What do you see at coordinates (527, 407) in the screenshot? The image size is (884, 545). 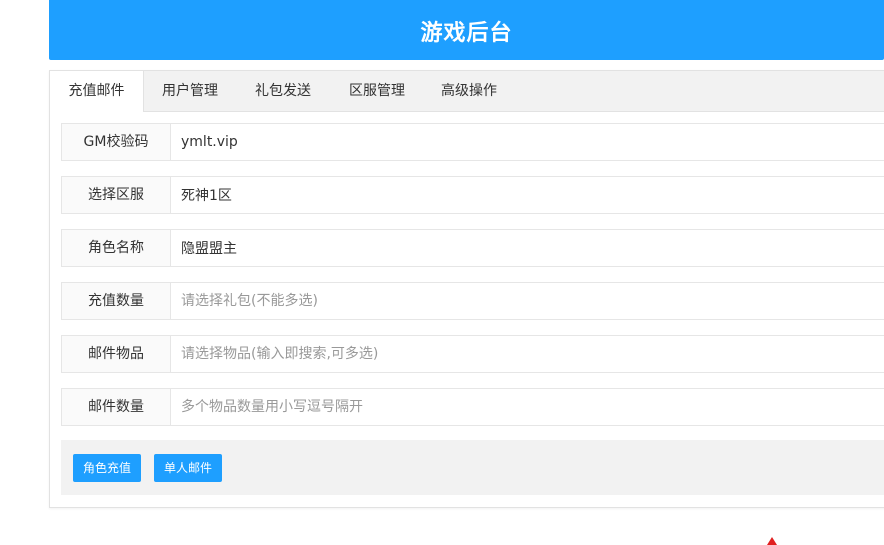 I see `mail-quantity-input` at bounding box center [527, 407].